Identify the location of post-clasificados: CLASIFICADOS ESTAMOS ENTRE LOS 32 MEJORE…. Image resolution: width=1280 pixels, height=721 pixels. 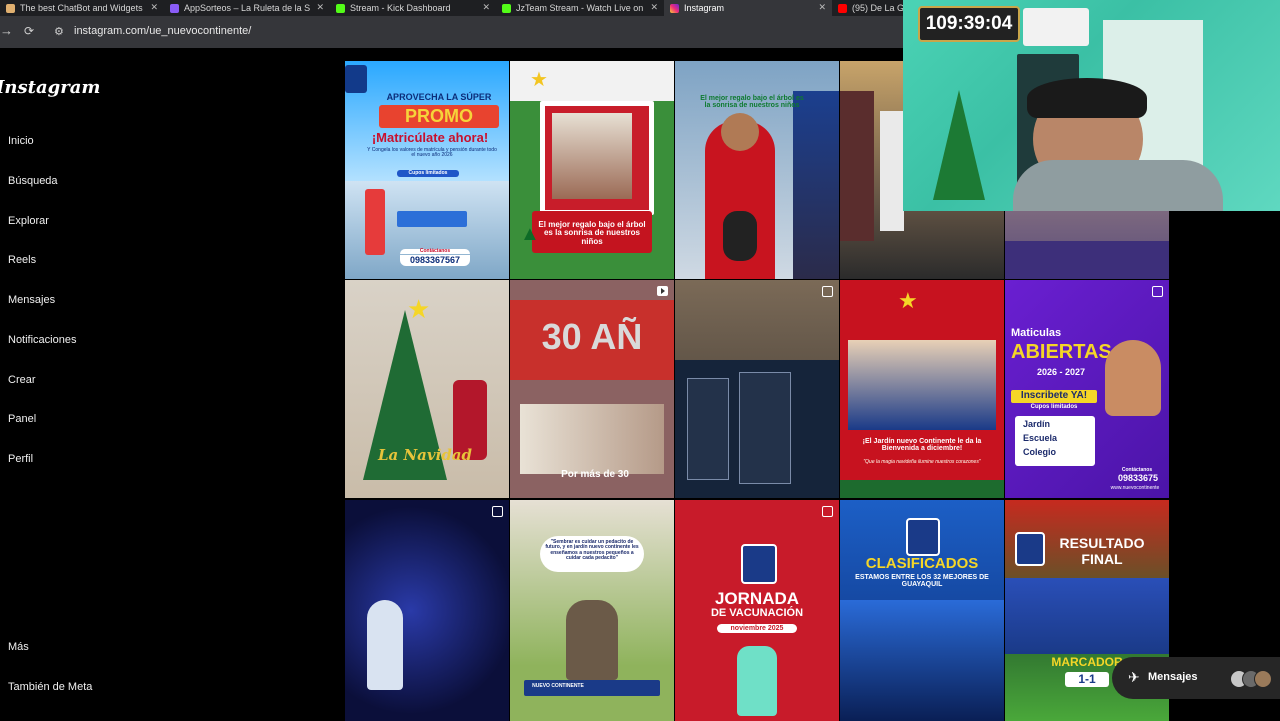
(922, 610).